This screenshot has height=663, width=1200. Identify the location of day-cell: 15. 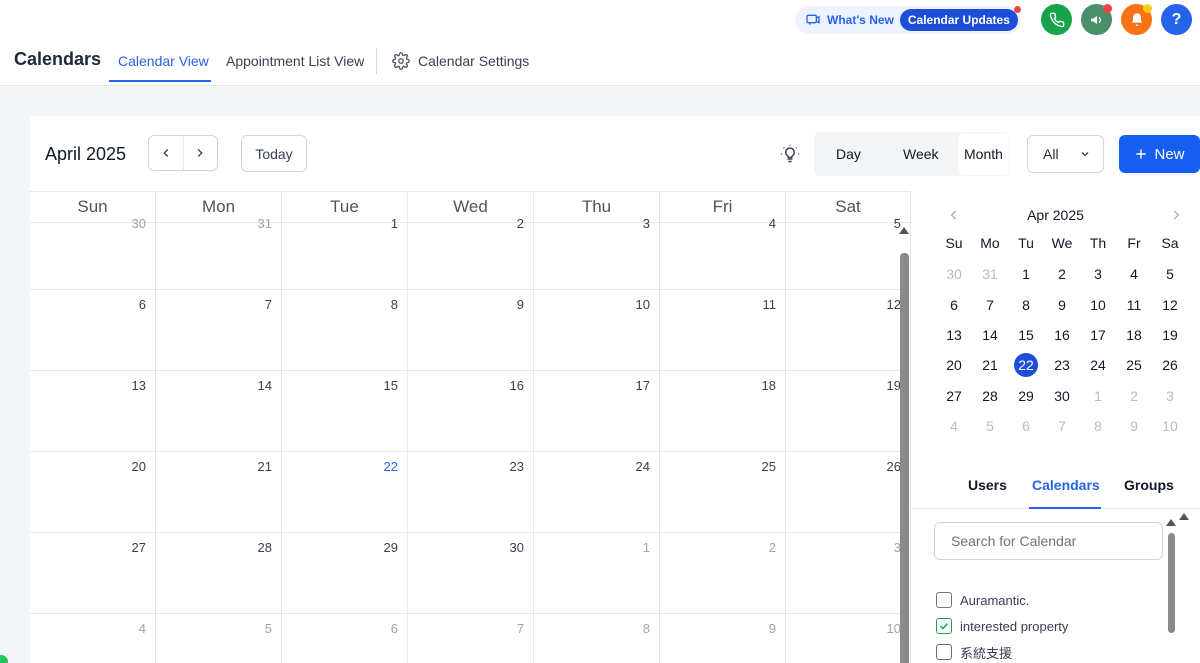
(345, 411).